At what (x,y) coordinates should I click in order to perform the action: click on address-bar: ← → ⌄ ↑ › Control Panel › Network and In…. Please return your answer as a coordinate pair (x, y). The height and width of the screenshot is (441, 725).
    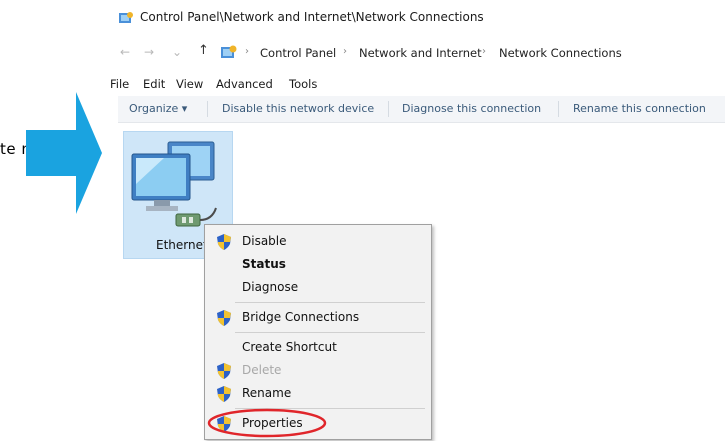
    Looking at the image, I should click on (417, 53).